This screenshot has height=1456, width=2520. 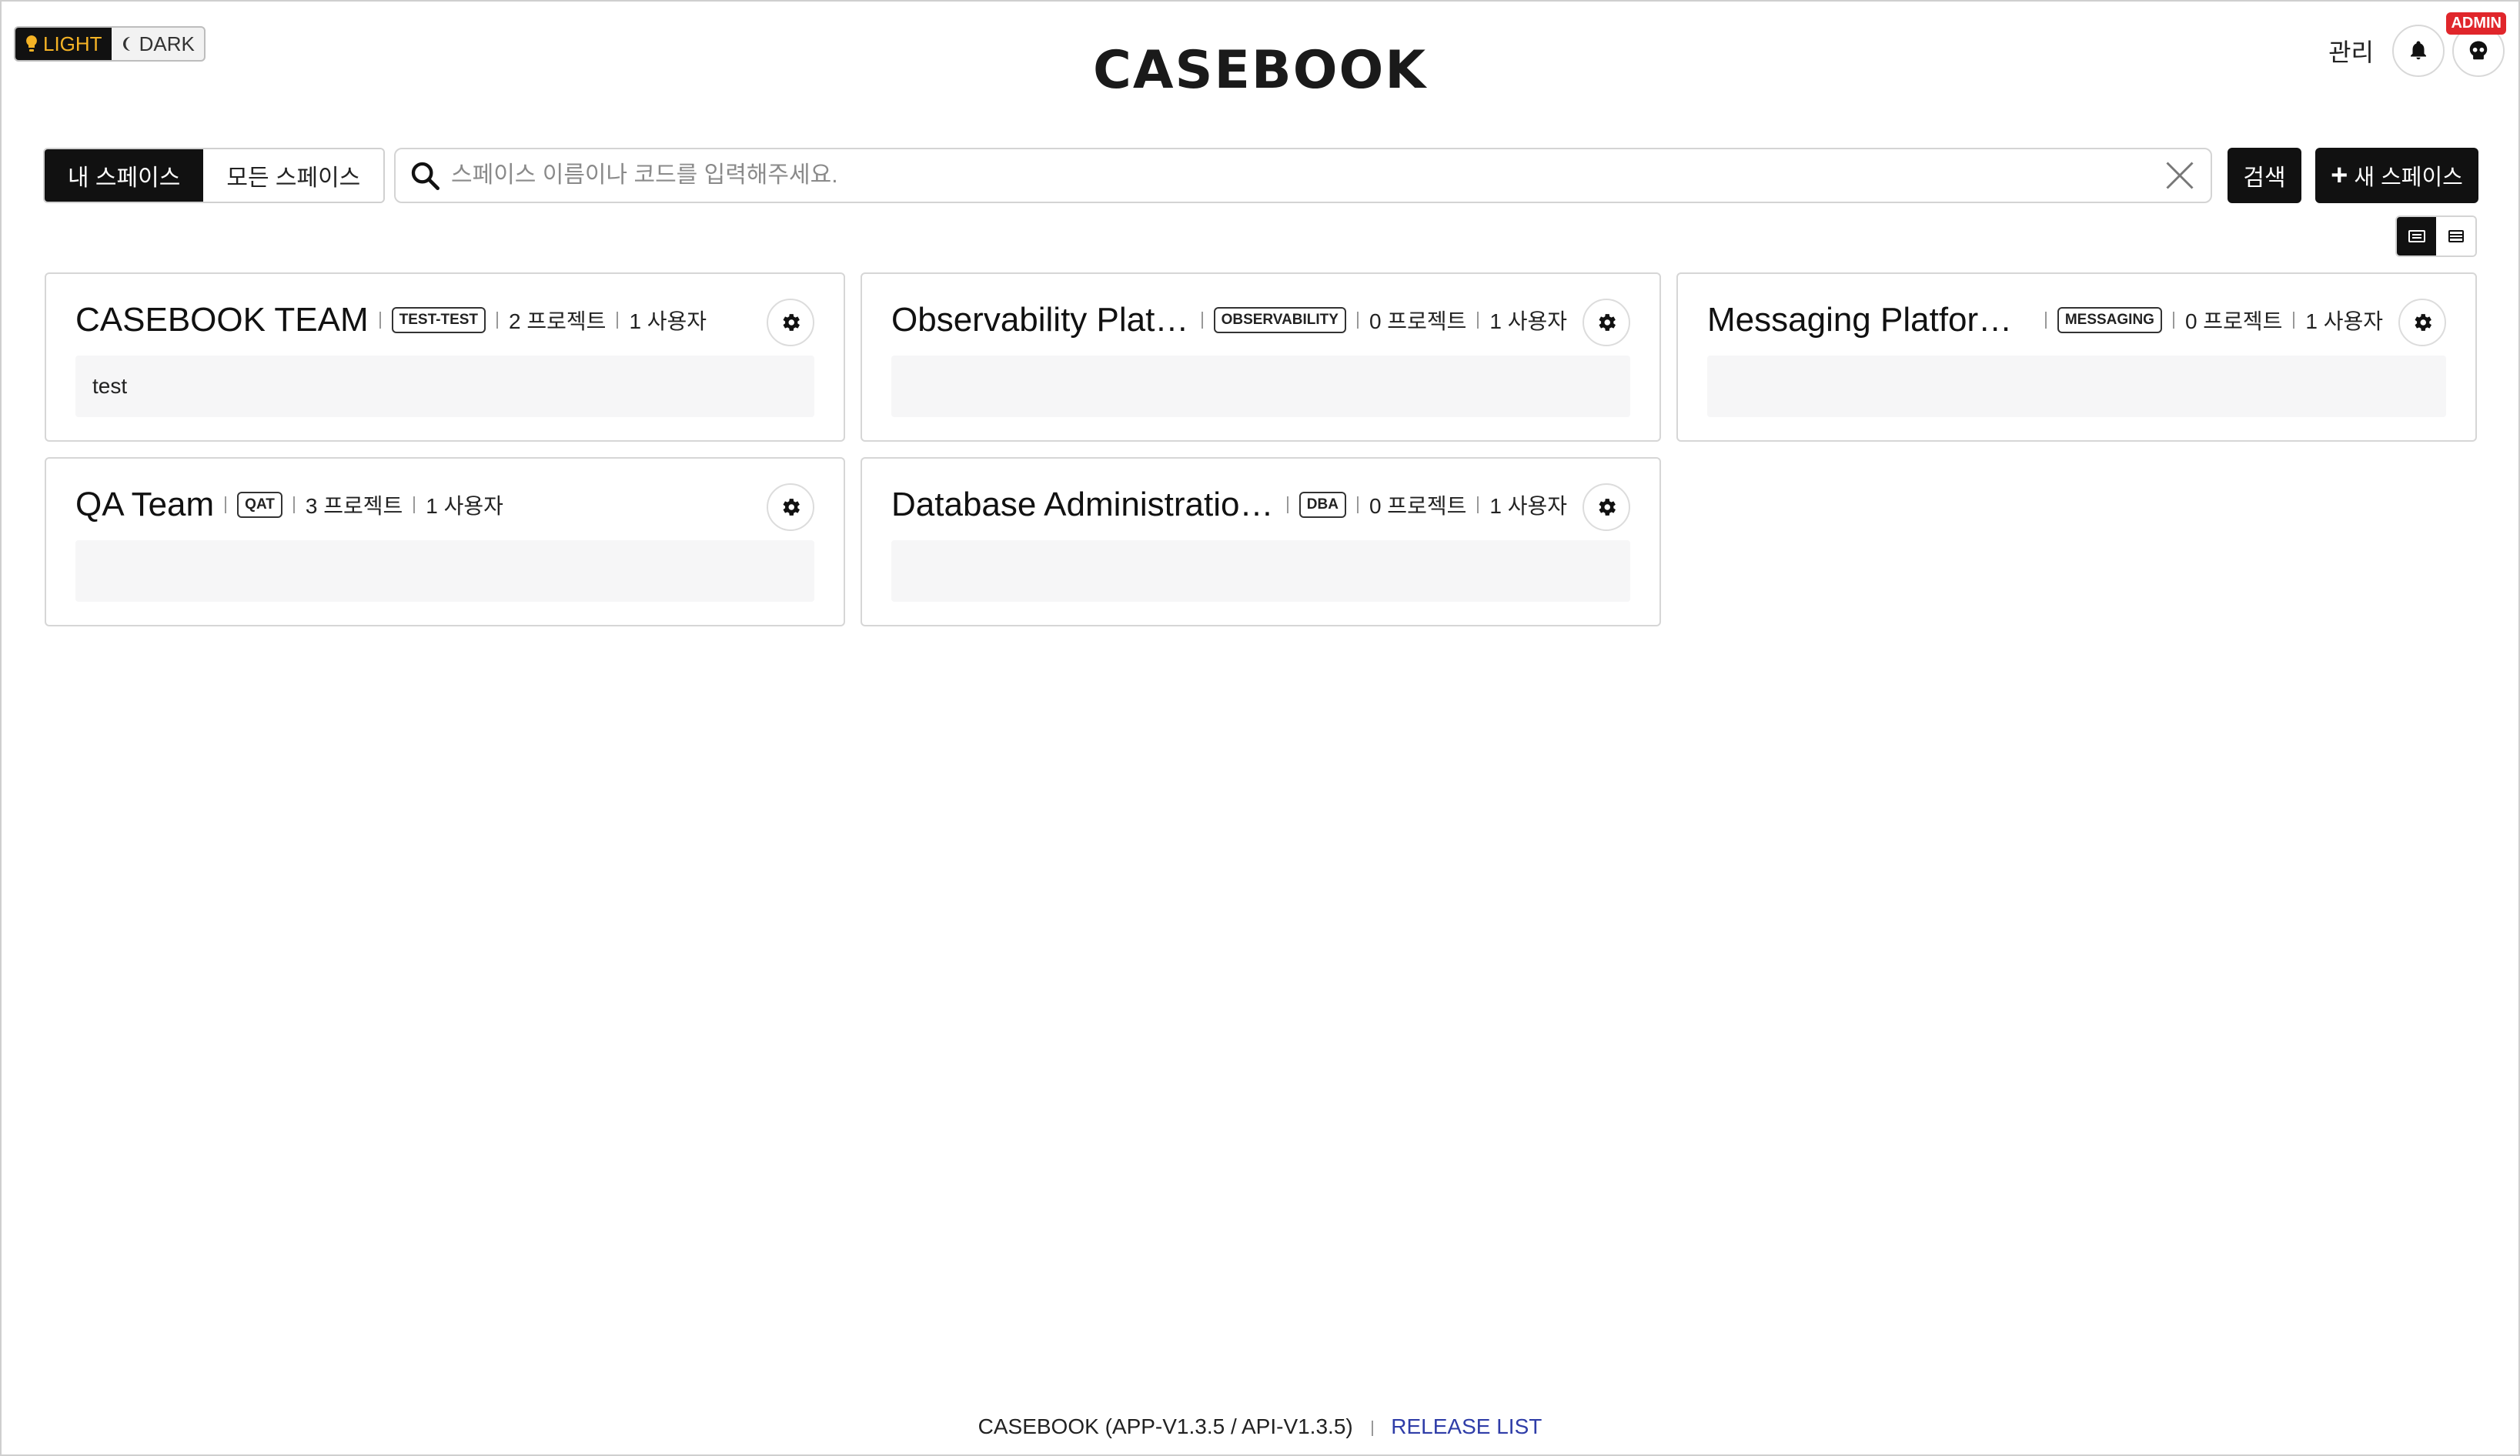 I want to click on admin-link: 관리, so click(x=2351, y=50).